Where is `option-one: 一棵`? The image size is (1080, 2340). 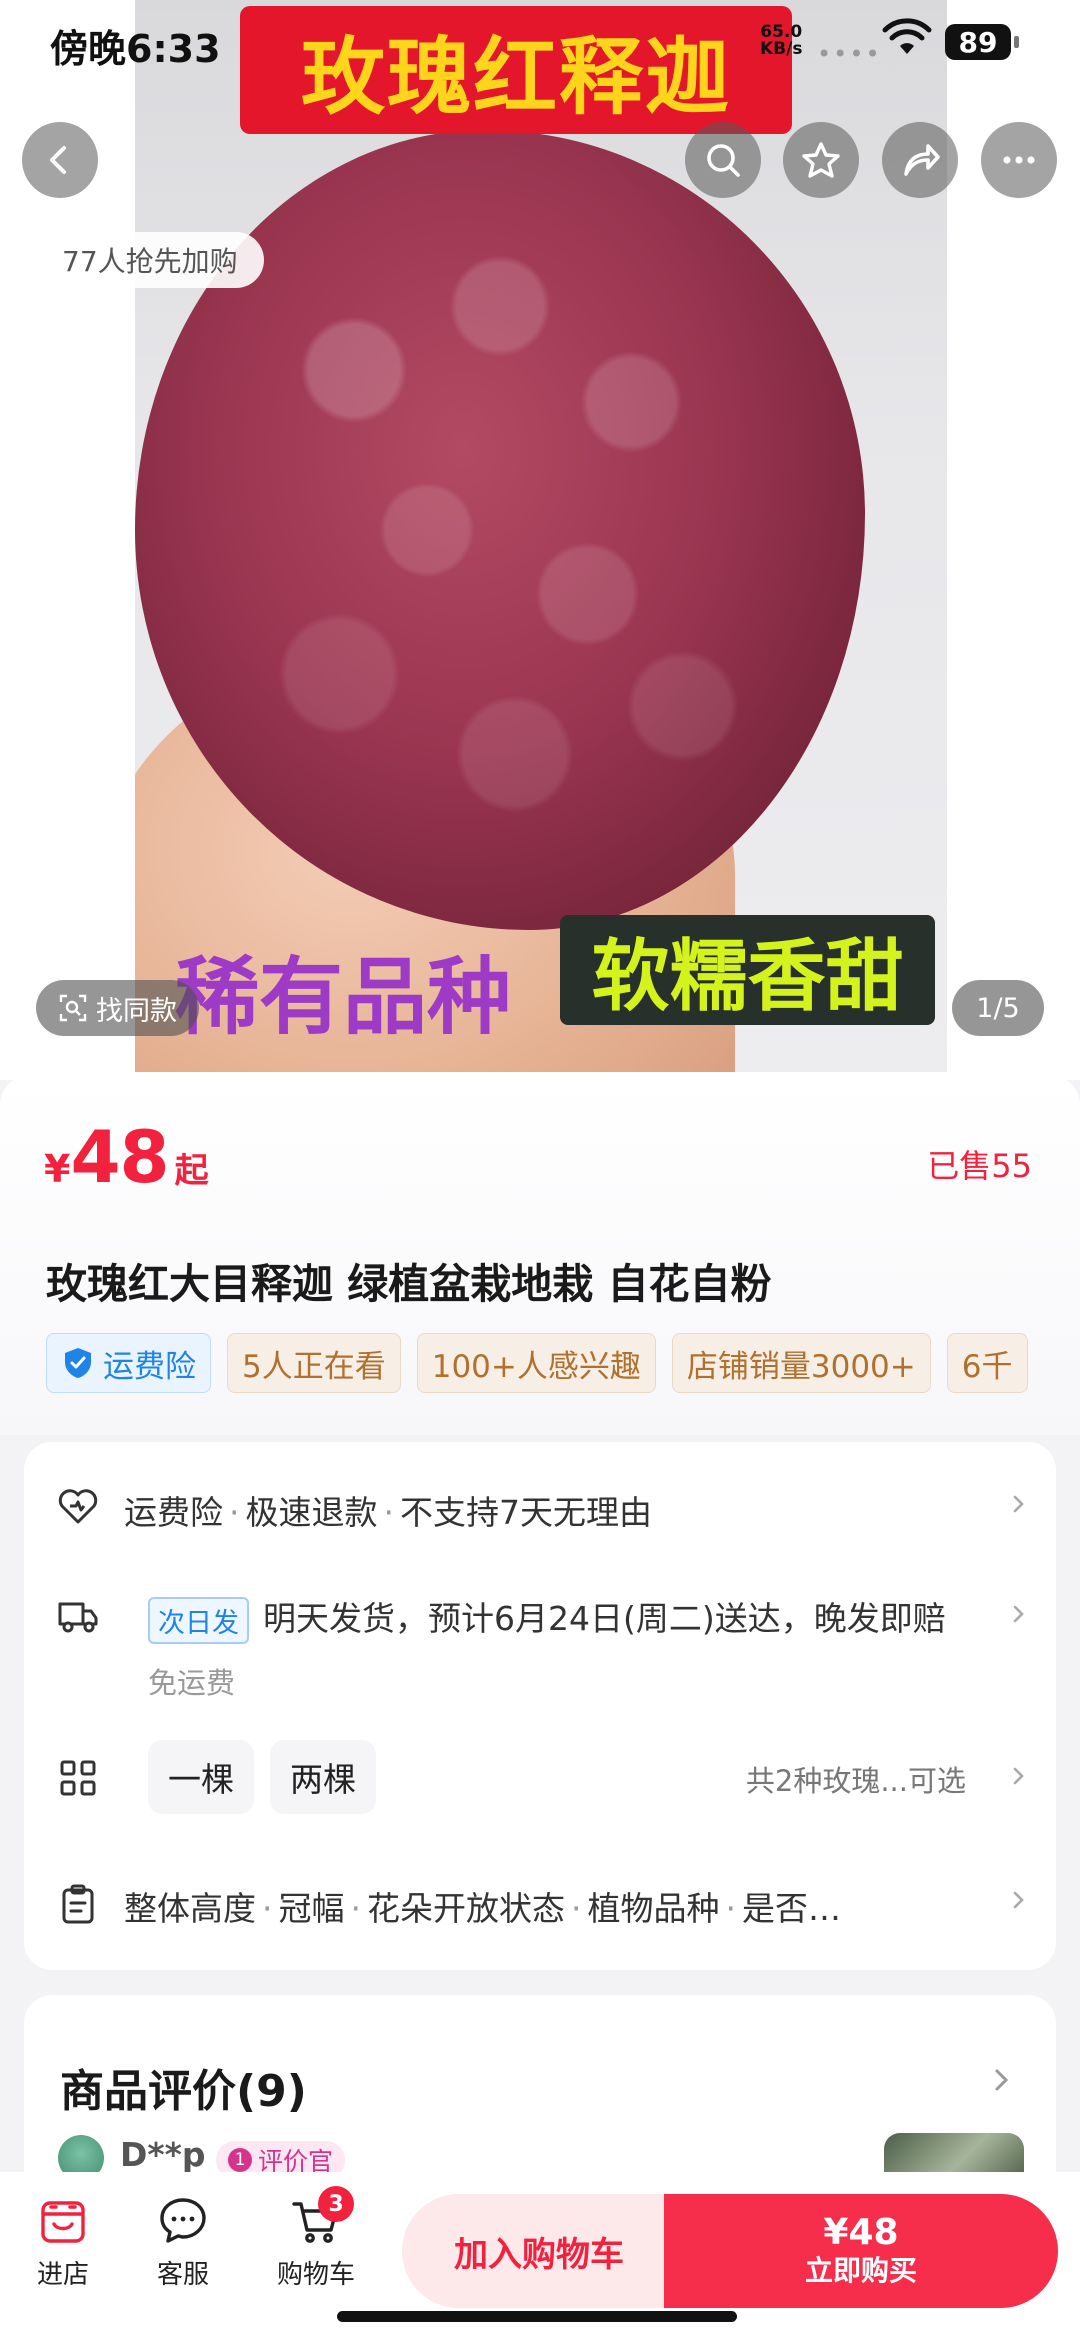 option-one: 一棵 is located at coordinates (201, 1777).